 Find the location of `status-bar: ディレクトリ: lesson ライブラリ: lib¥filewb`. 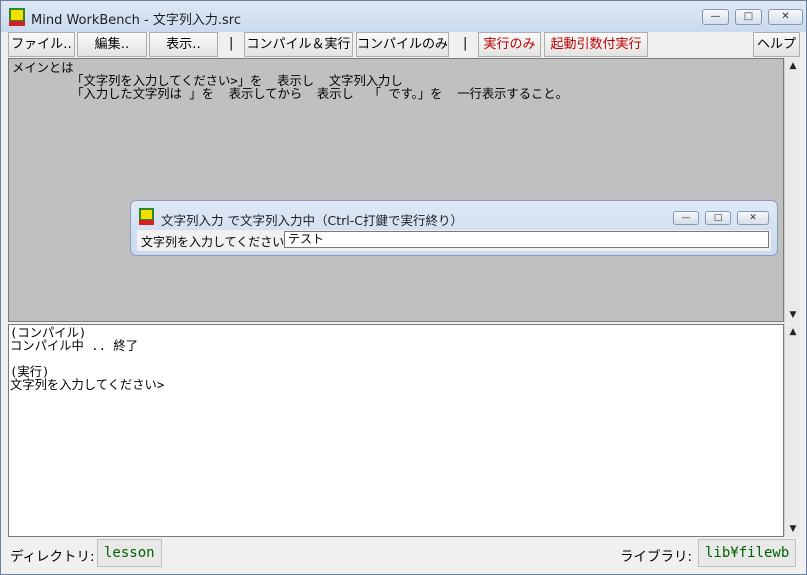

status-bar: ディレクトリ: lesson ライブラリ: lib¥filewb is located at coordinates (403, 556).